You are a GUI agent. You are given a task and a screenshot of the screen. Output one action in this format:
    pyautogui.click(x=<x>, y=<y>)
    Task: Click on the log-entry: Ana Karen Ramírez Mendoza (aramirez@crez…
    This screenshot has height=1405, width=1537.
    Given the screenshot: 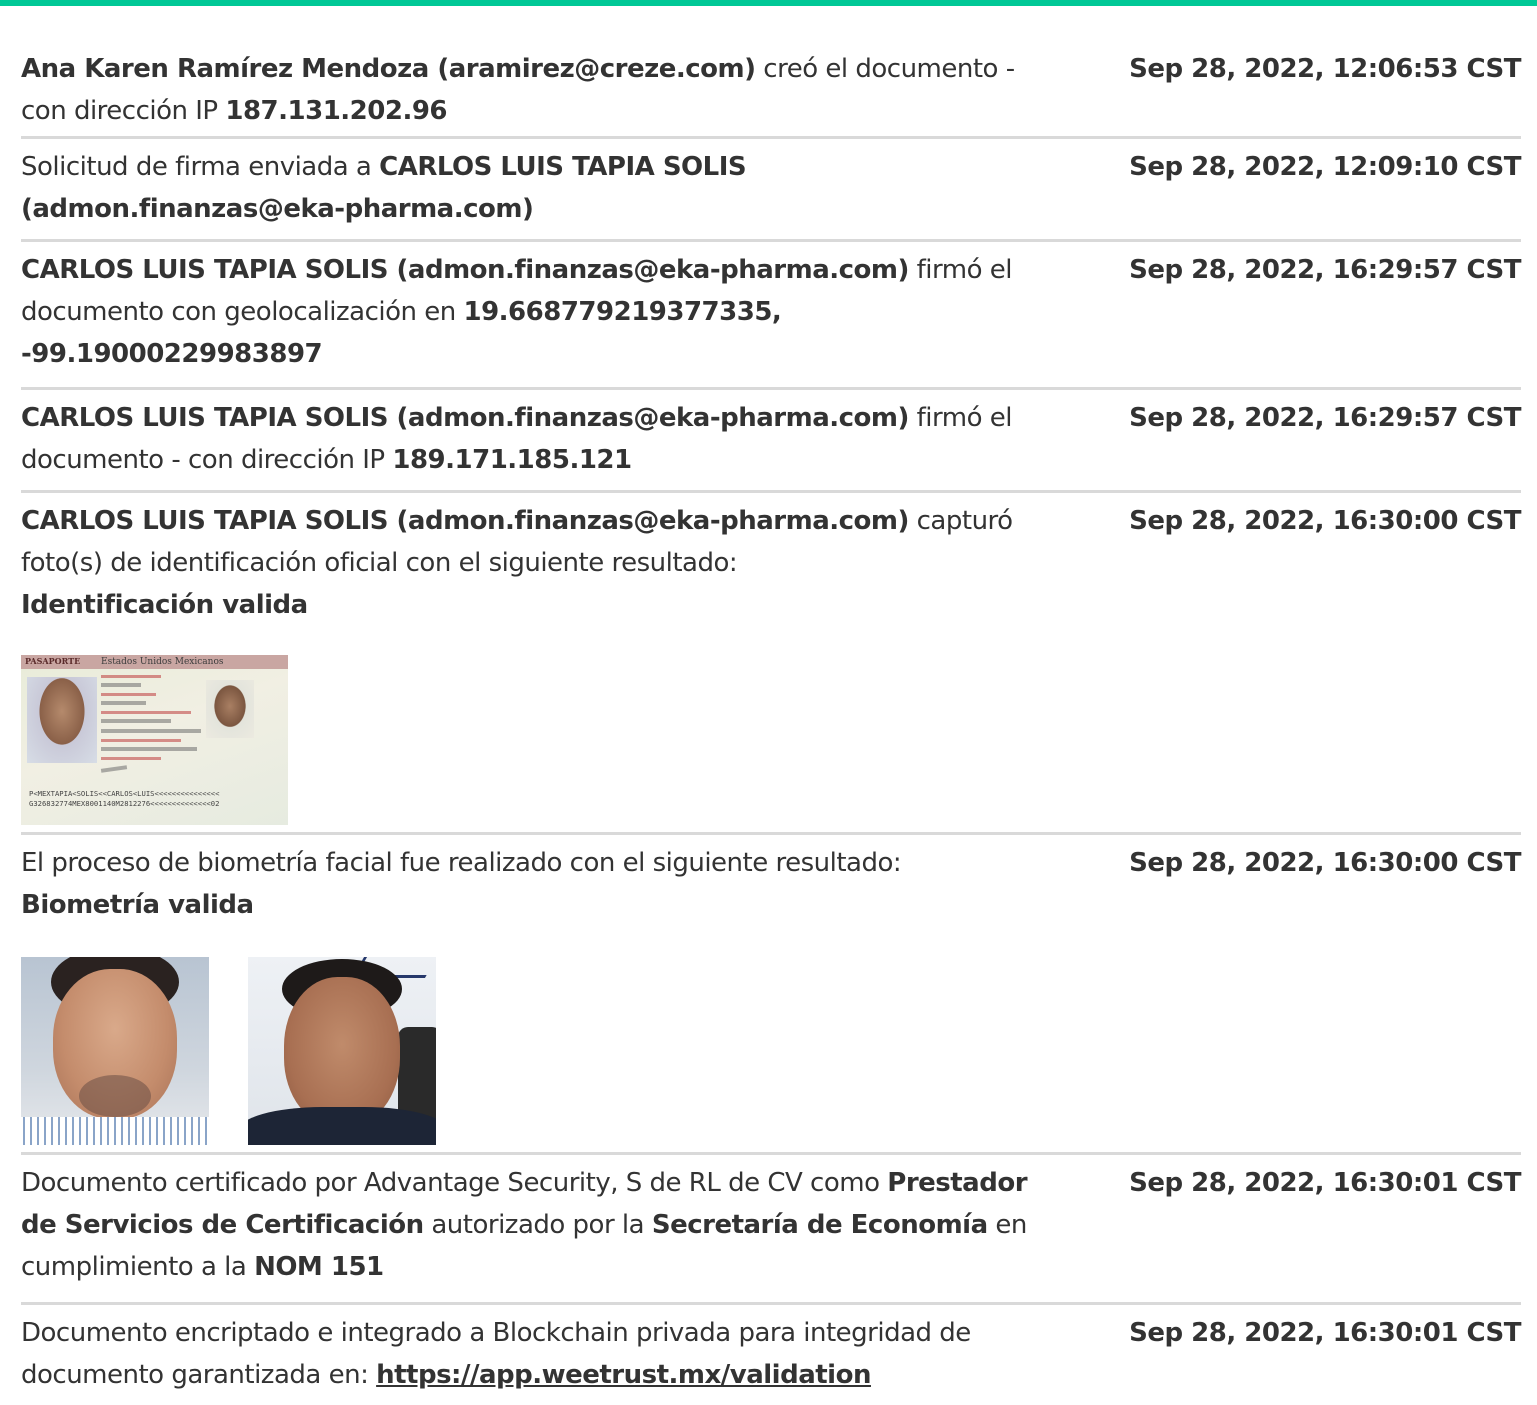 What is the action you would take?
    pyautogui.click(x=771, y=91)
    